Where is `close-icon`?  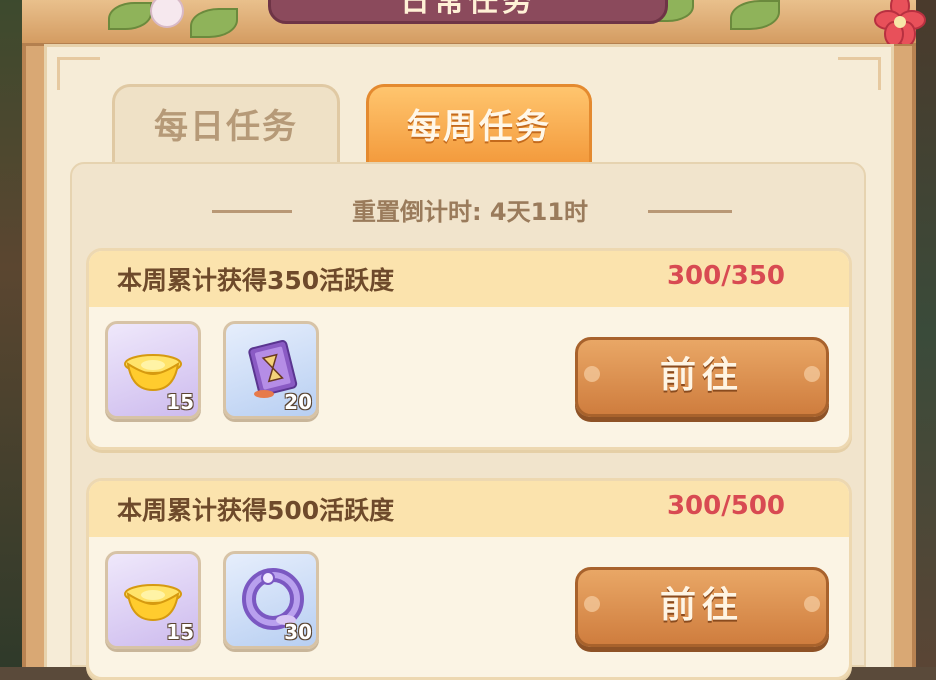 close-icon is located at coordinates (898, 23).